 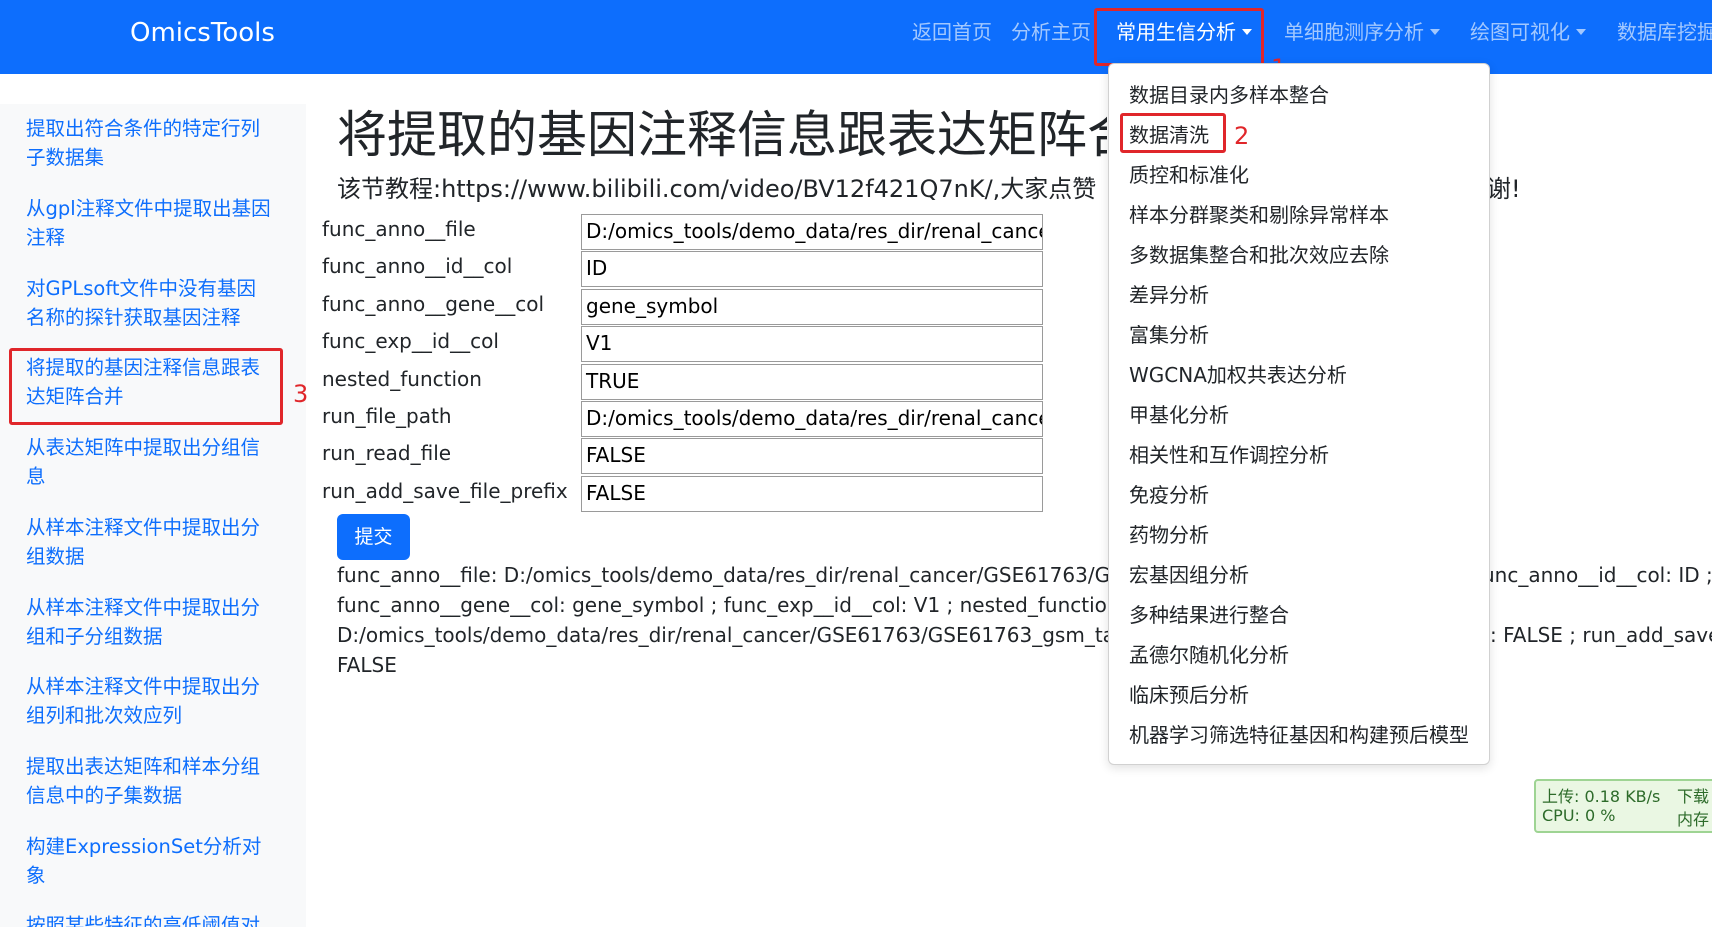 I want to click on dropdown-item-data-cleaning: 数据清洗, so click(x=1169, y=133).